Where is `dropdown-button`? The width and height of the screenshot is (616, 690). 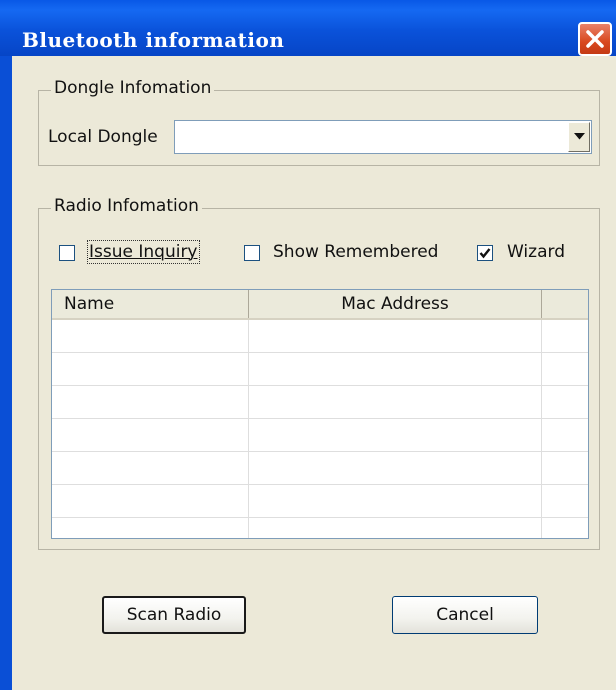
dropdown-button is located at coordinates (579, 137).